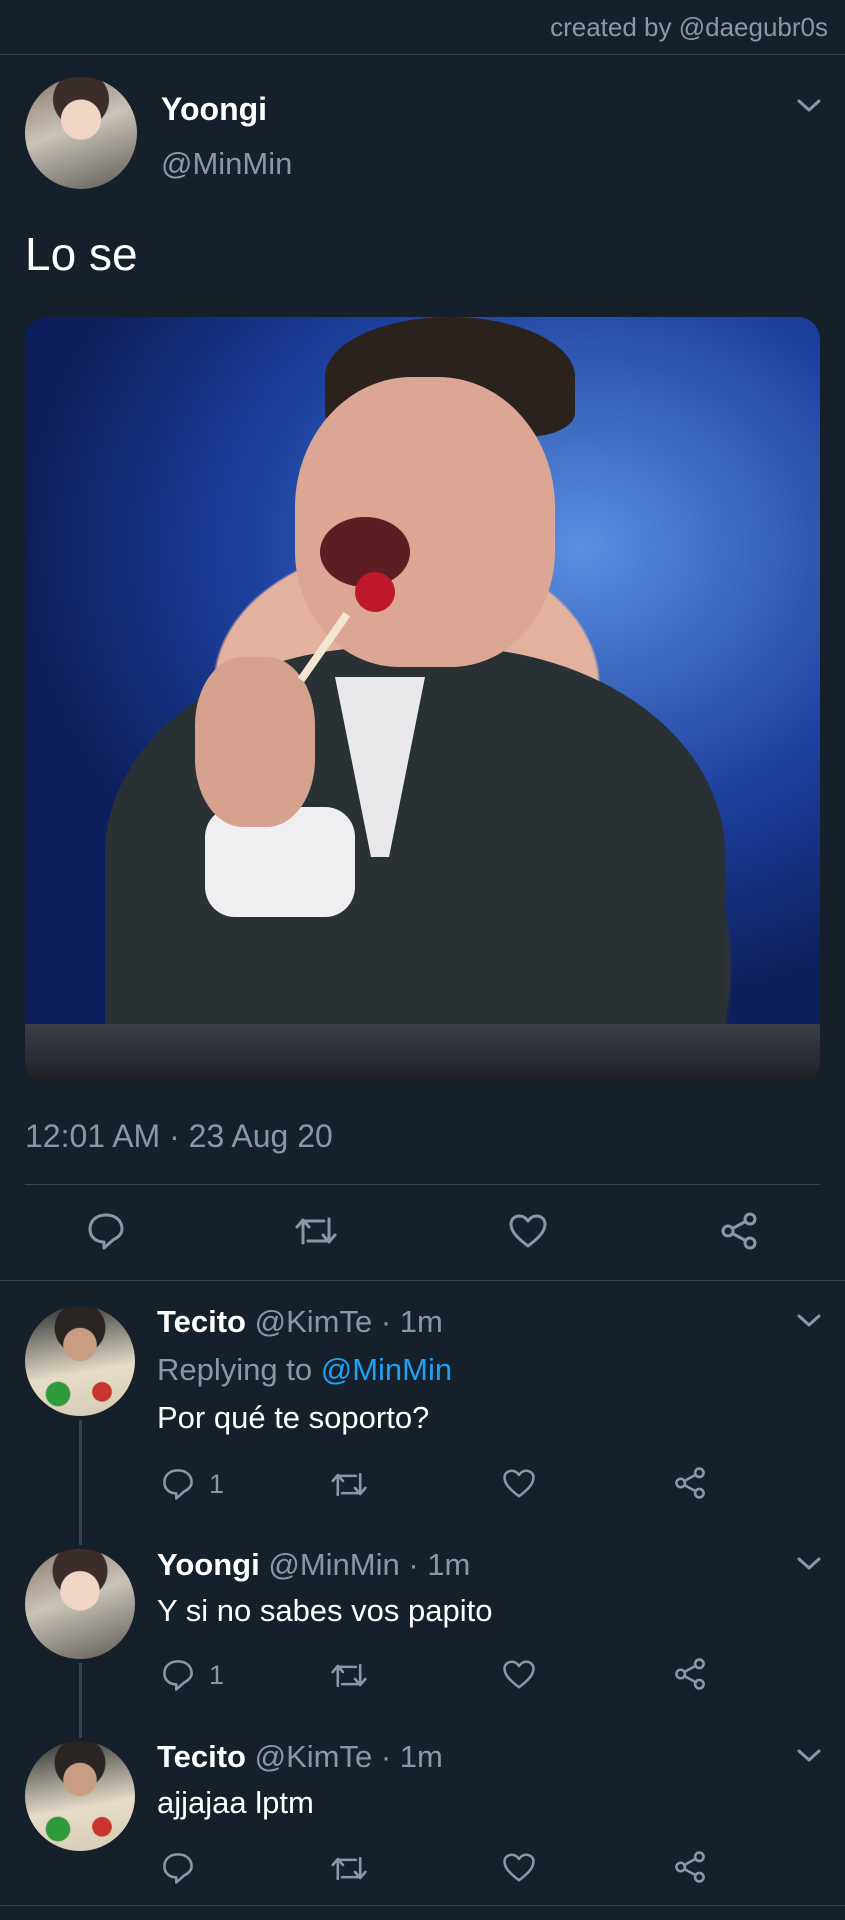  What do you see at coordinates (293, 1417) in the screenshot?
I see `reply-text: Por qué te soporto?` at bounding box center [293, 1417].